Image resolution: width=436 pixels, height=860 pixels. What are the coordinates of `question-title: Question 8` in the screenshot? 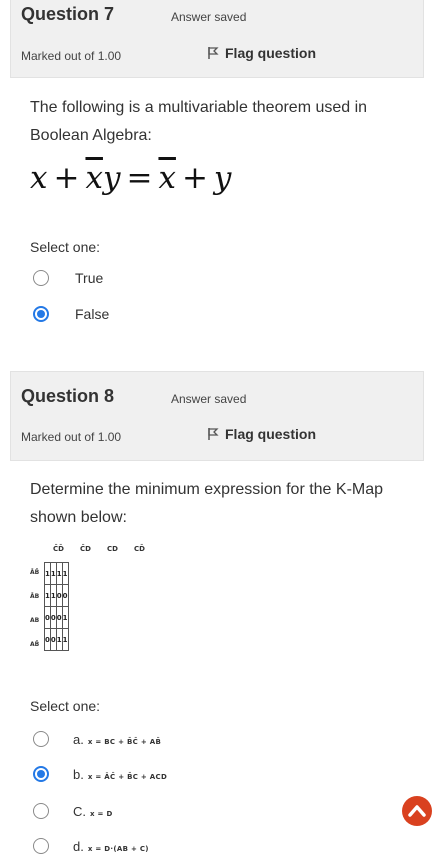 It's located at (68, 396).